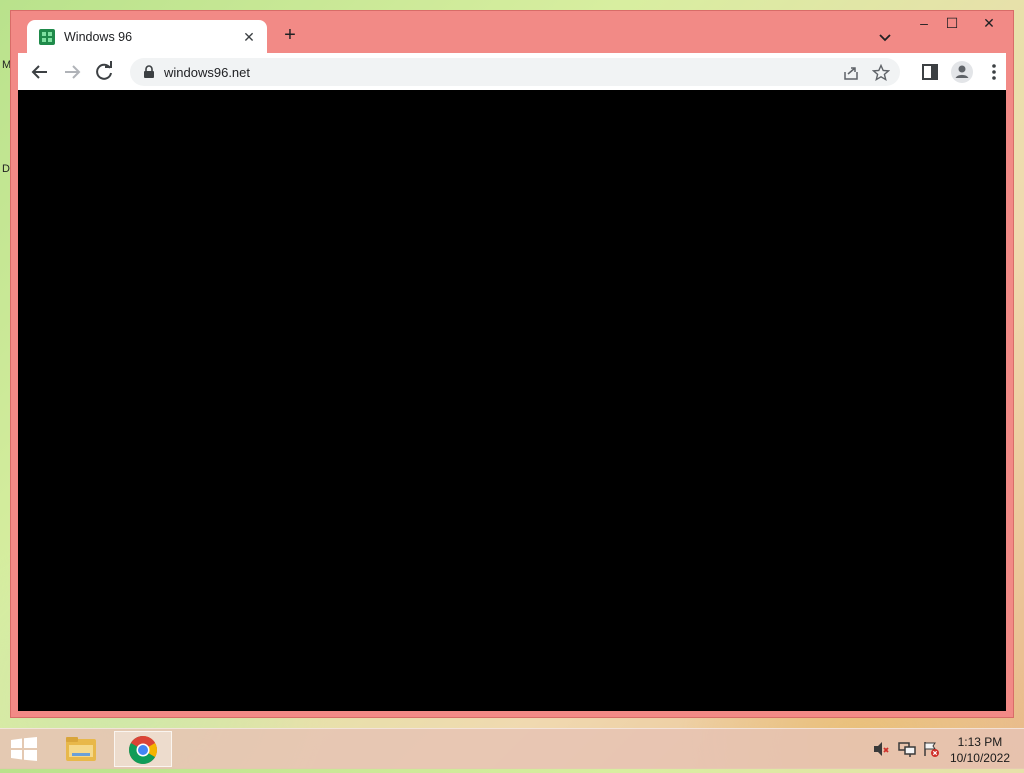 The image size is (1024, 773). I want to click on clock-time: 1:13 PM, so click(980, 742).